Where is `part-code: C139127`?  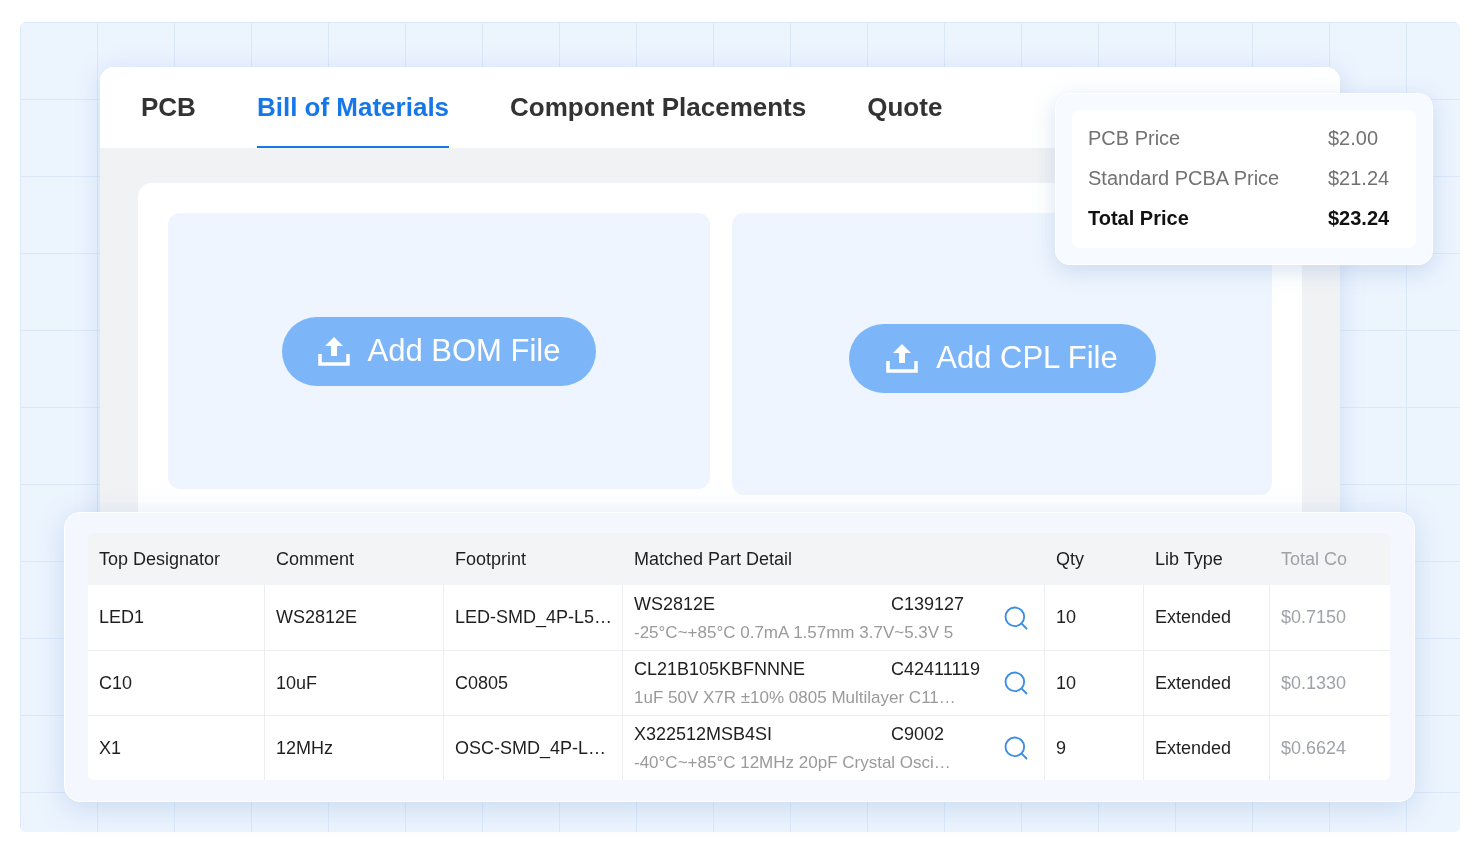 part-code: C139127 is located at coordinates (928, 604).